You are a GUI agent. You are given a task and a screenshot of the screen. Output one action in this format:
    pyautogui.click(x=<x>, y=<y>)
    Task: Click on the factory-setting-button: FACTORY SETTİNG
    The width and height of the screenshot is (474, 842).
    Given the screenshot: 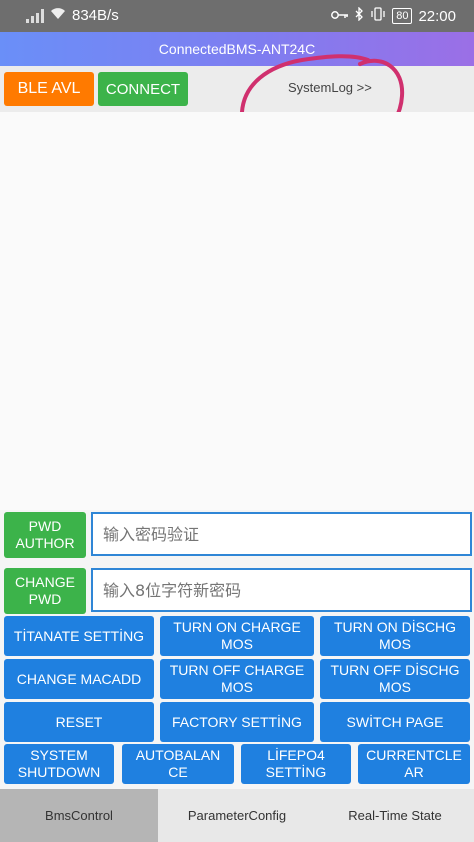 What is the action you would take?
    pyautogui.click(x=237, y=722)
    